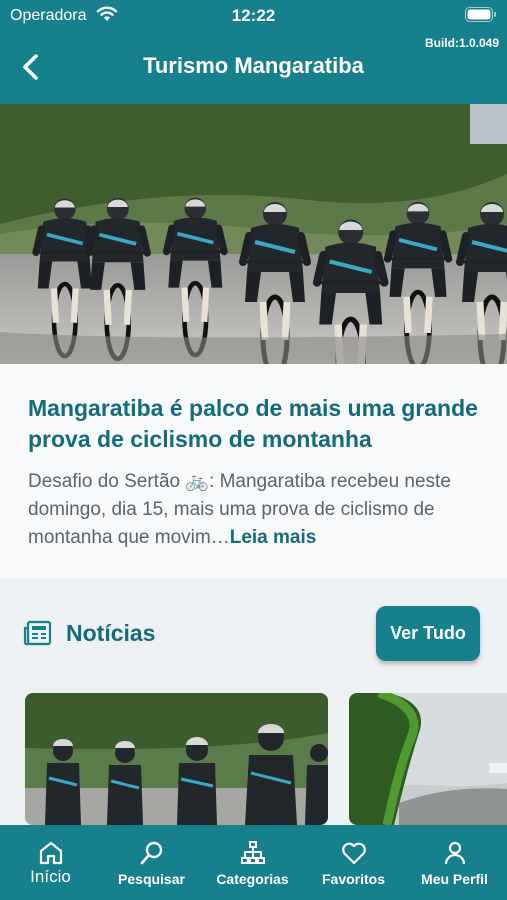 The image size is (507, 900). I want to click on tab-label: Categorias, so click(252, 879).